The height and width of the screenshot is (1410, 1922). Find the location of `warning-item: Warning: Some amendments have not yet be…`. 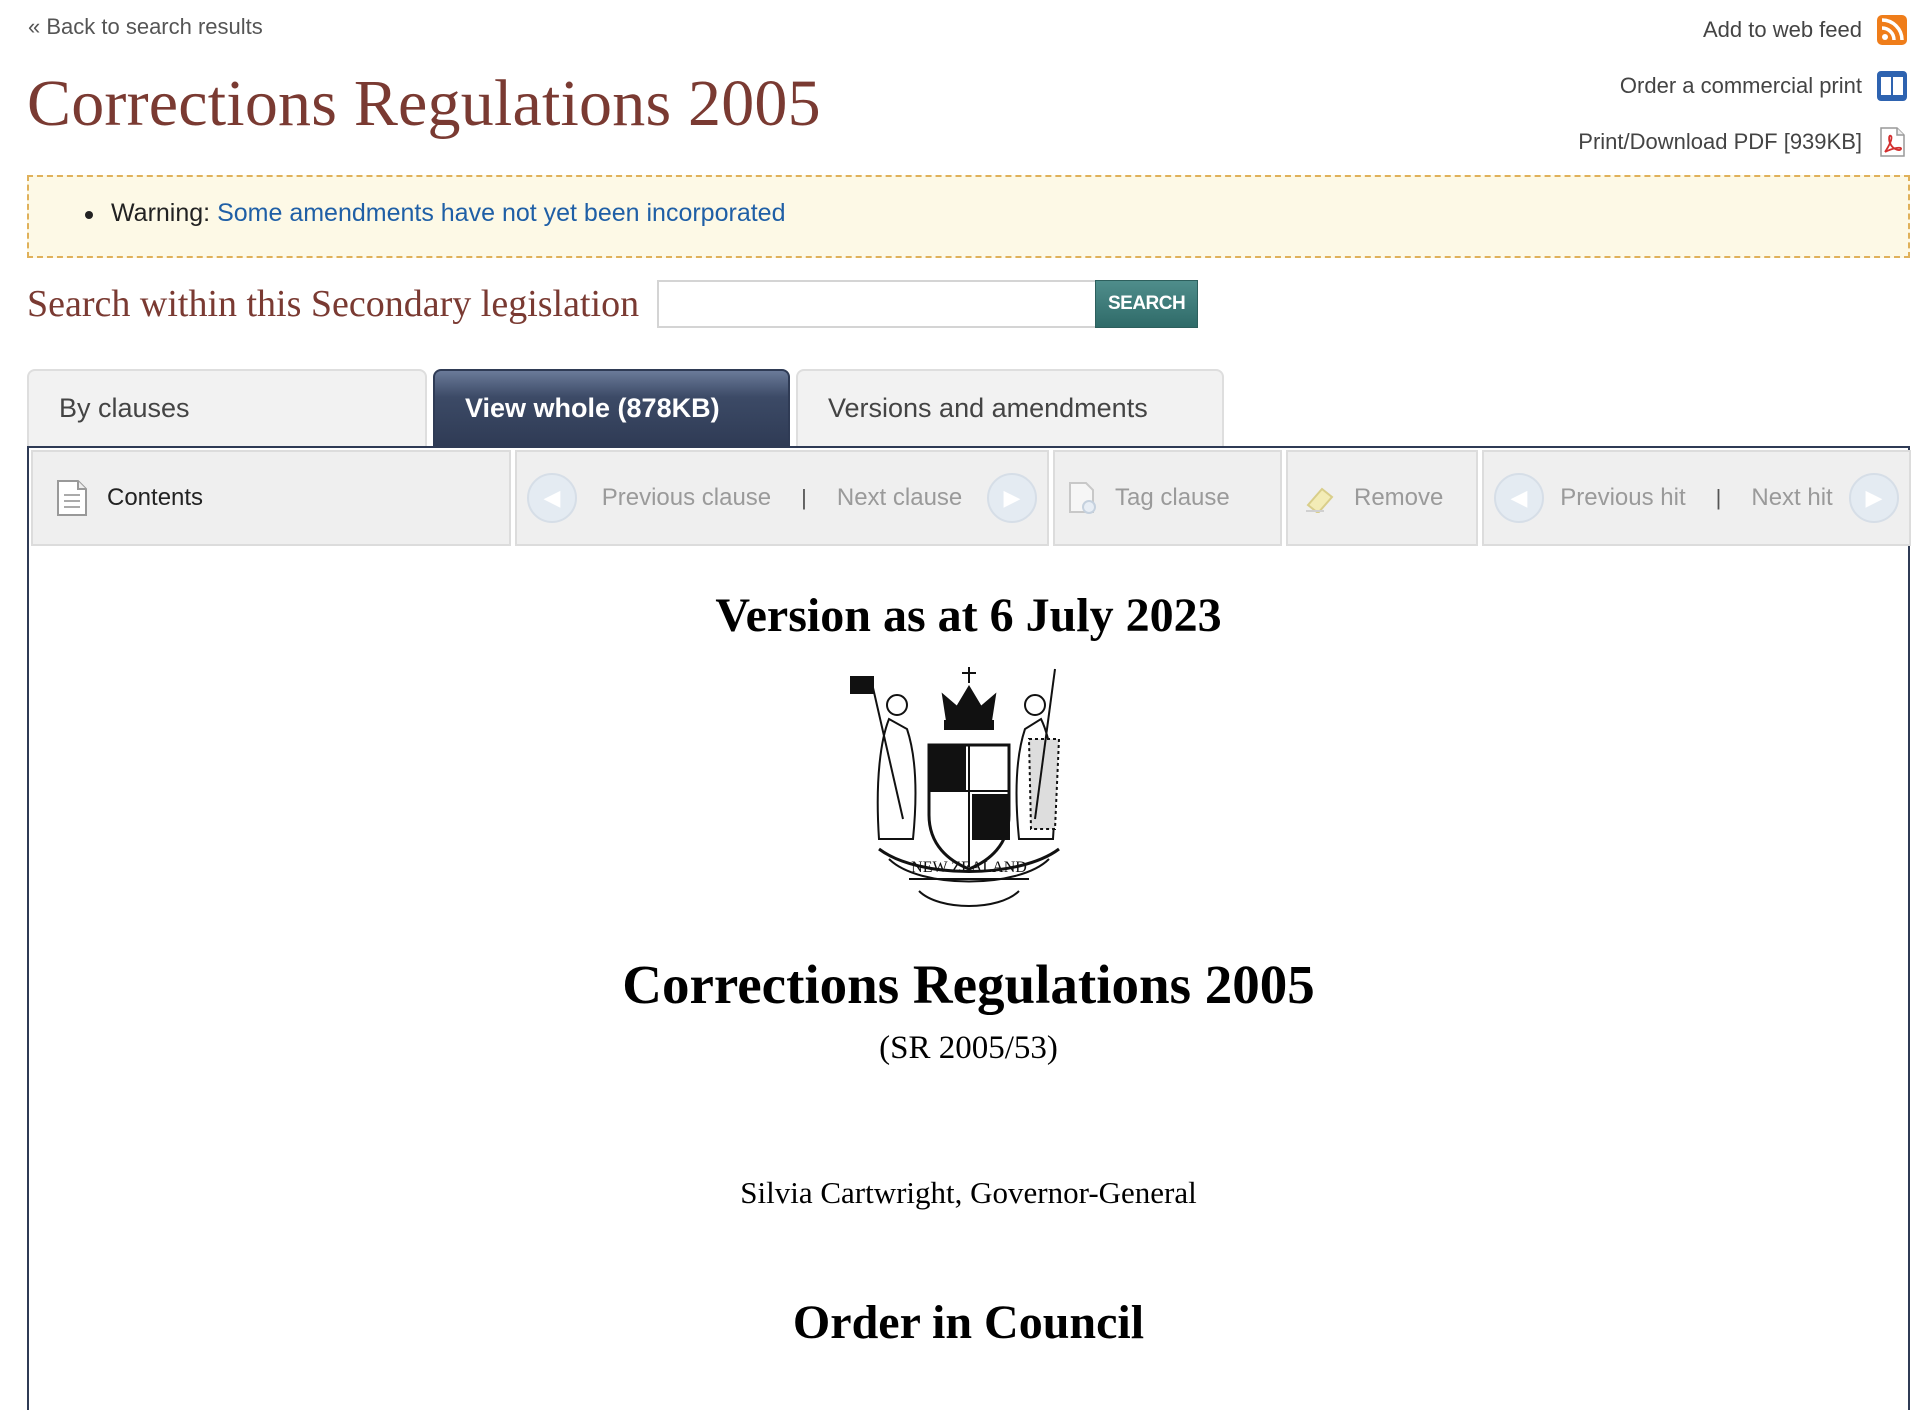

warning-item: Warning: Some amendments have not yet be… is located at coordinates (435, 213).